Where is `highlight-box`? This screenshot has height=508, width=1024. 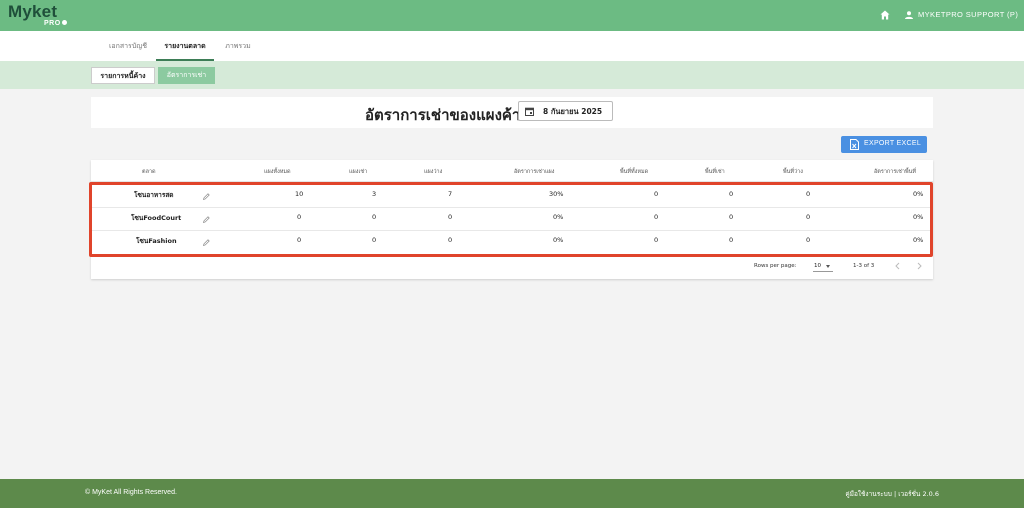 highlight-box is located at coordinates (511, 219).